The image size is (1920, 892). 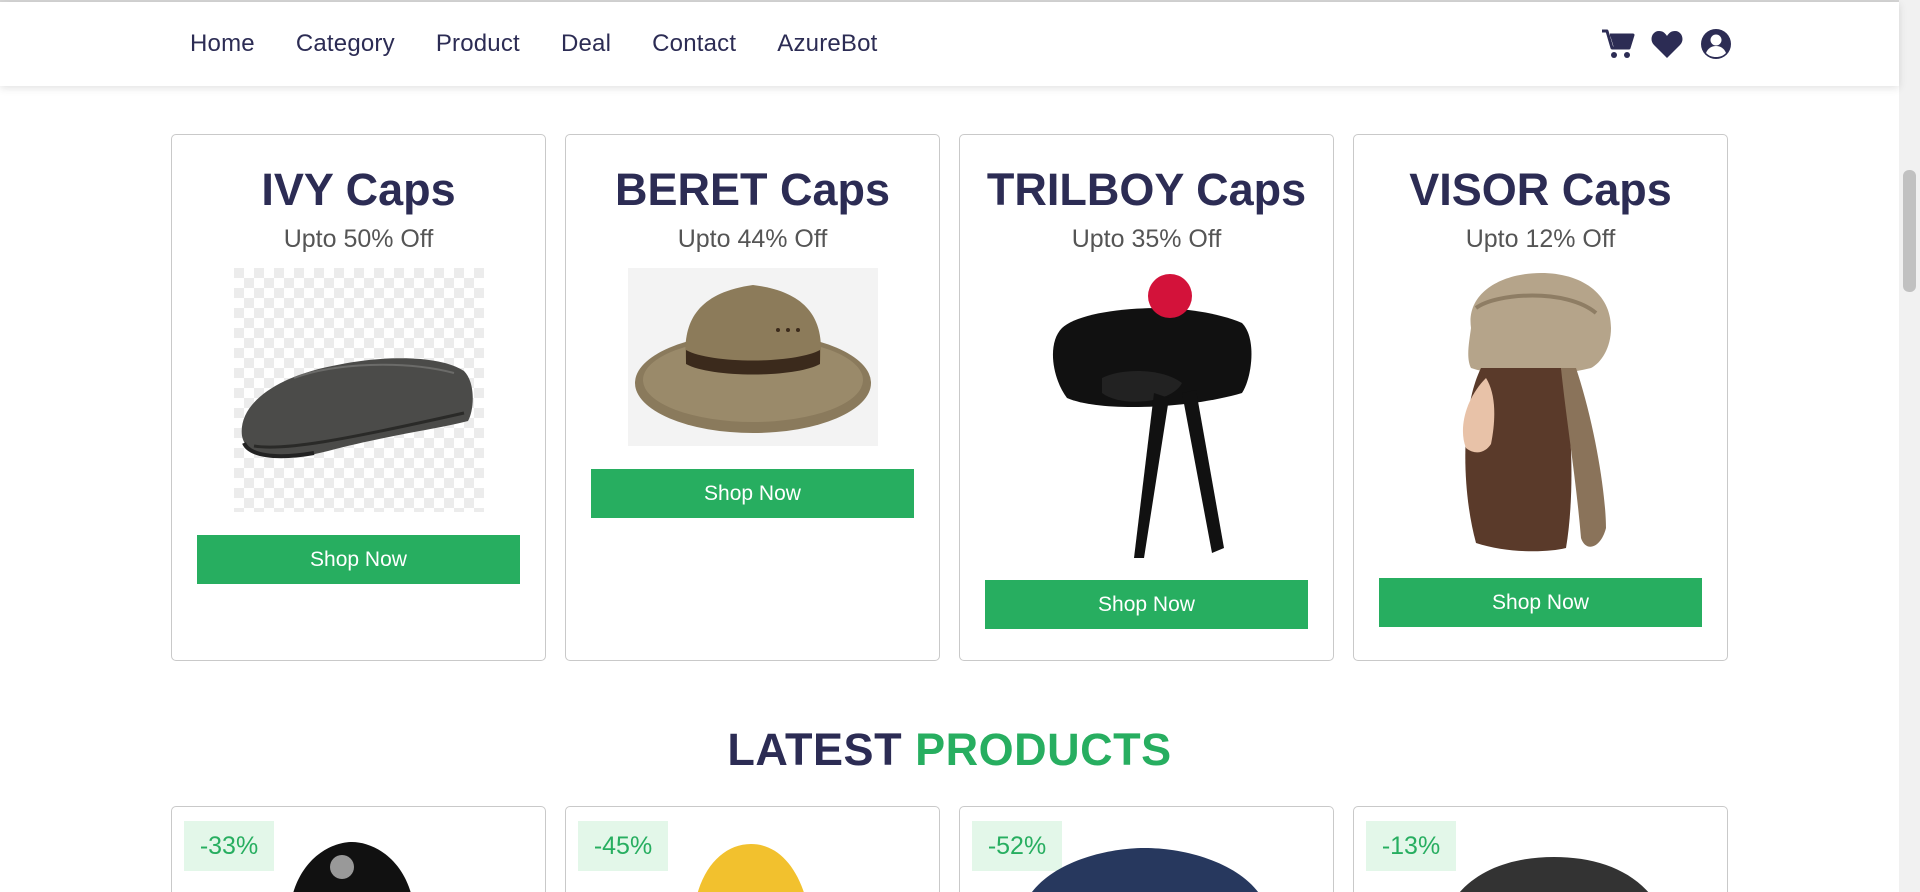 I want to click on heart-icon, so click(x=1667, y=44).